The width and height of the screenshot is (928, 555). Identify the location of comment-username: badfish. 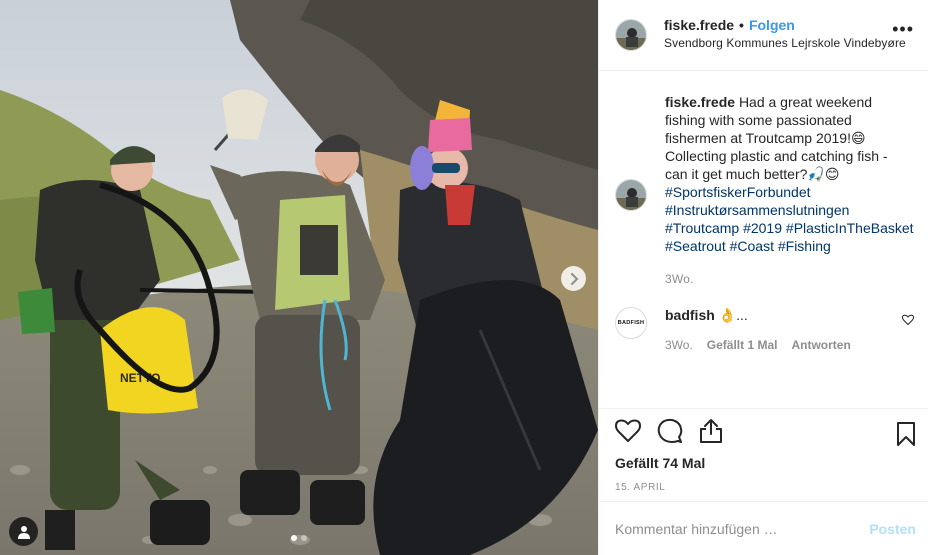
(690, 315).